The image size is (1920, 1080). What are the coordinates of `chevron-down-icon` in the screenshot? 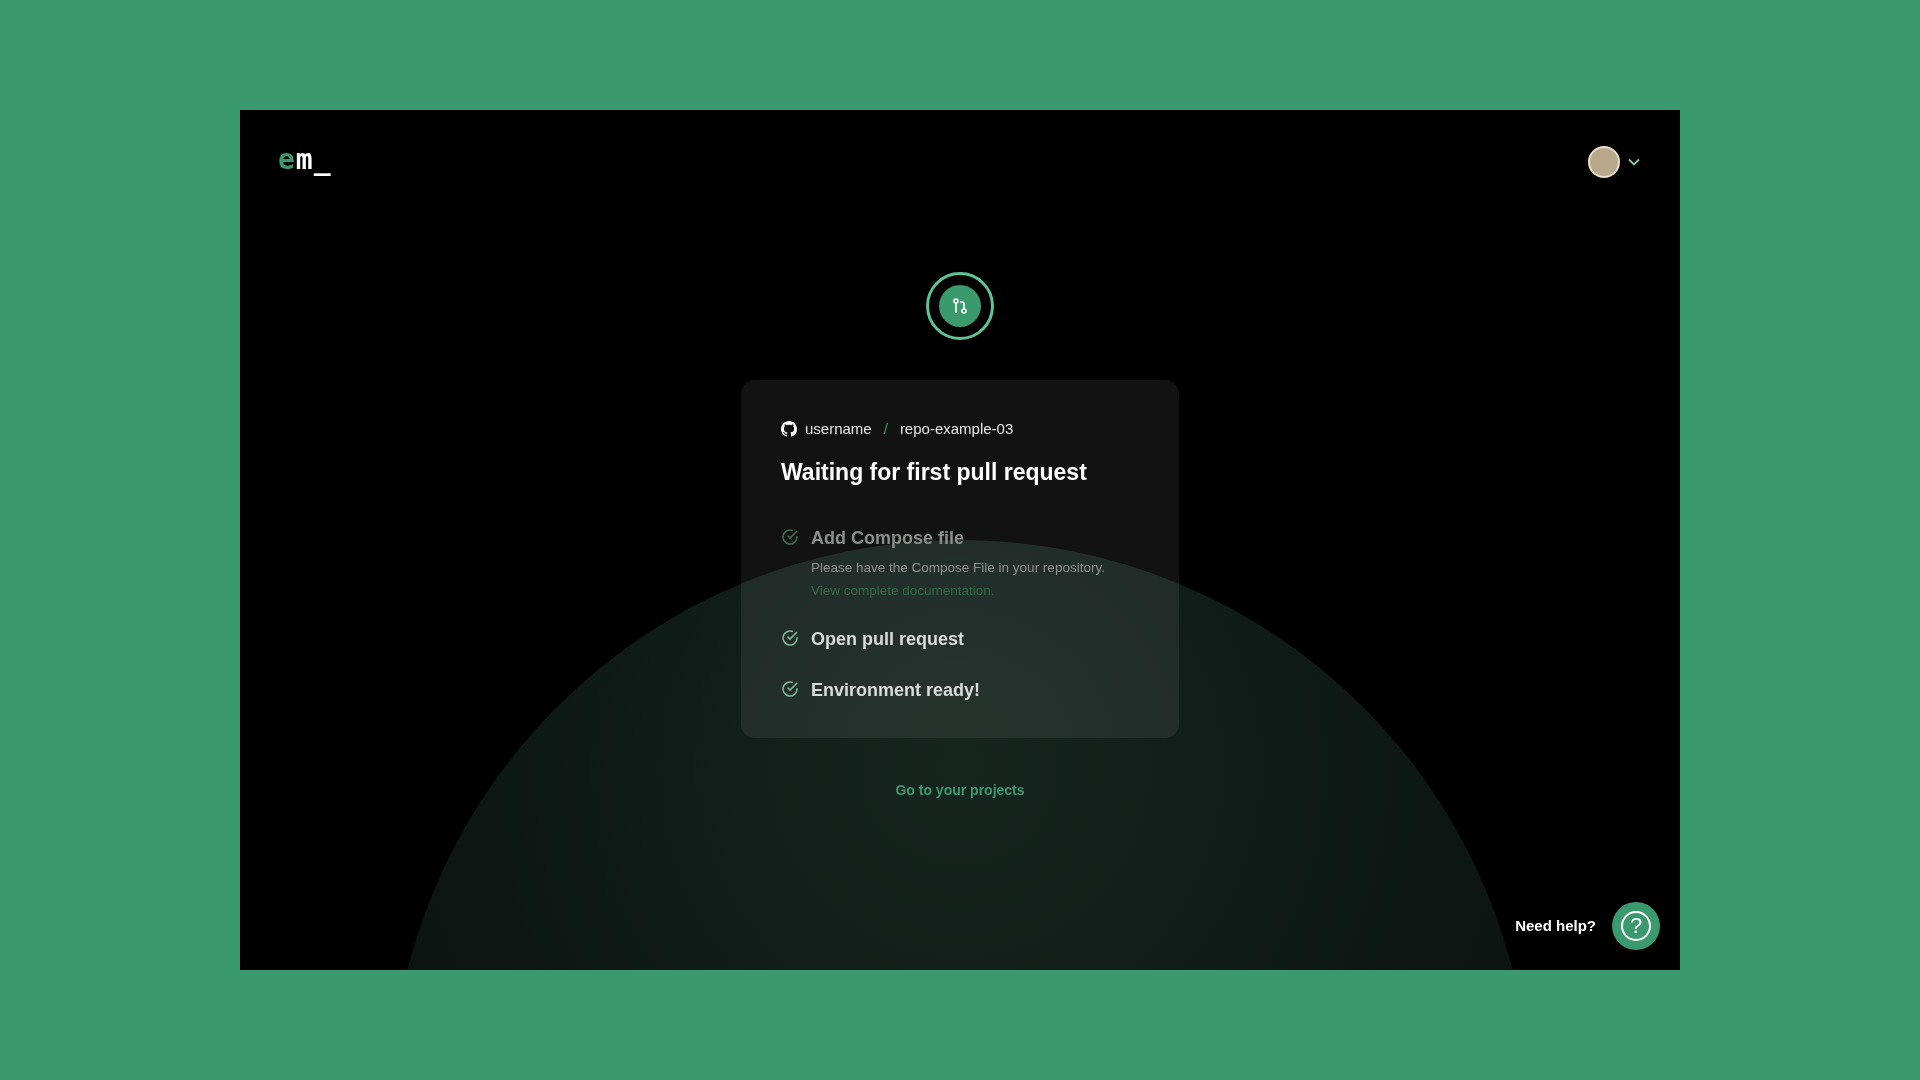 It's located at (1634, 162).